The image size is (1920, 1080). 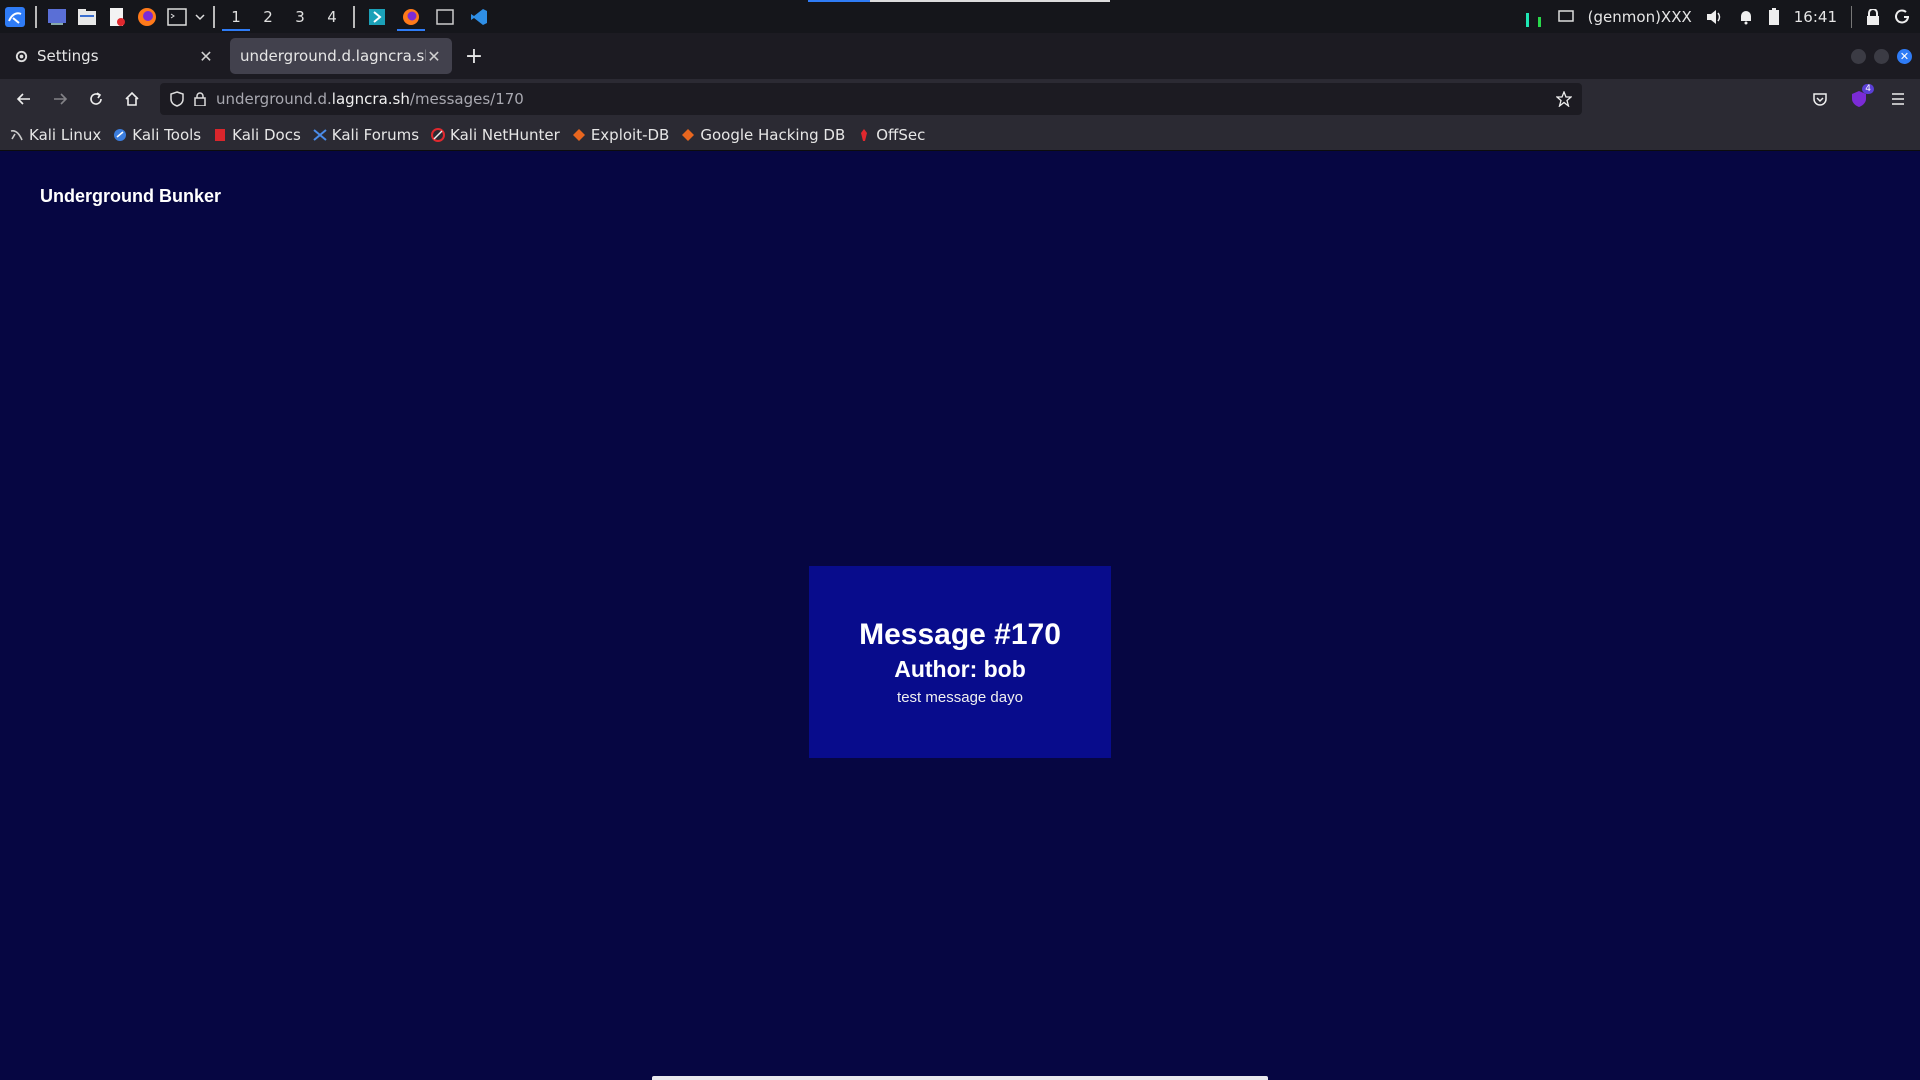 I want to click on back-arrow-icon, so click(x=23, y=99).